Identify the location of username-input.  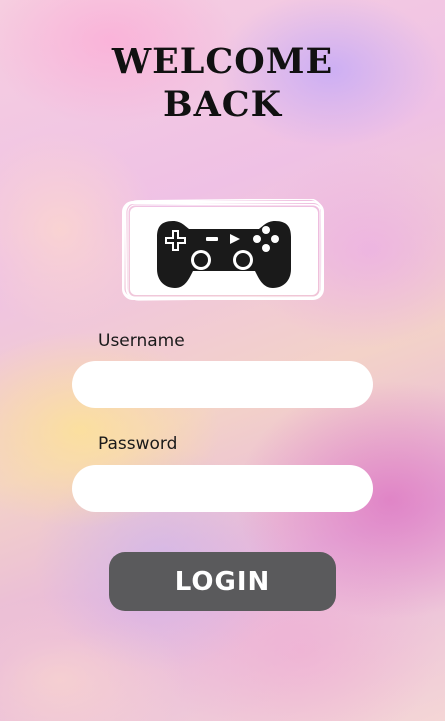
(222, 384).